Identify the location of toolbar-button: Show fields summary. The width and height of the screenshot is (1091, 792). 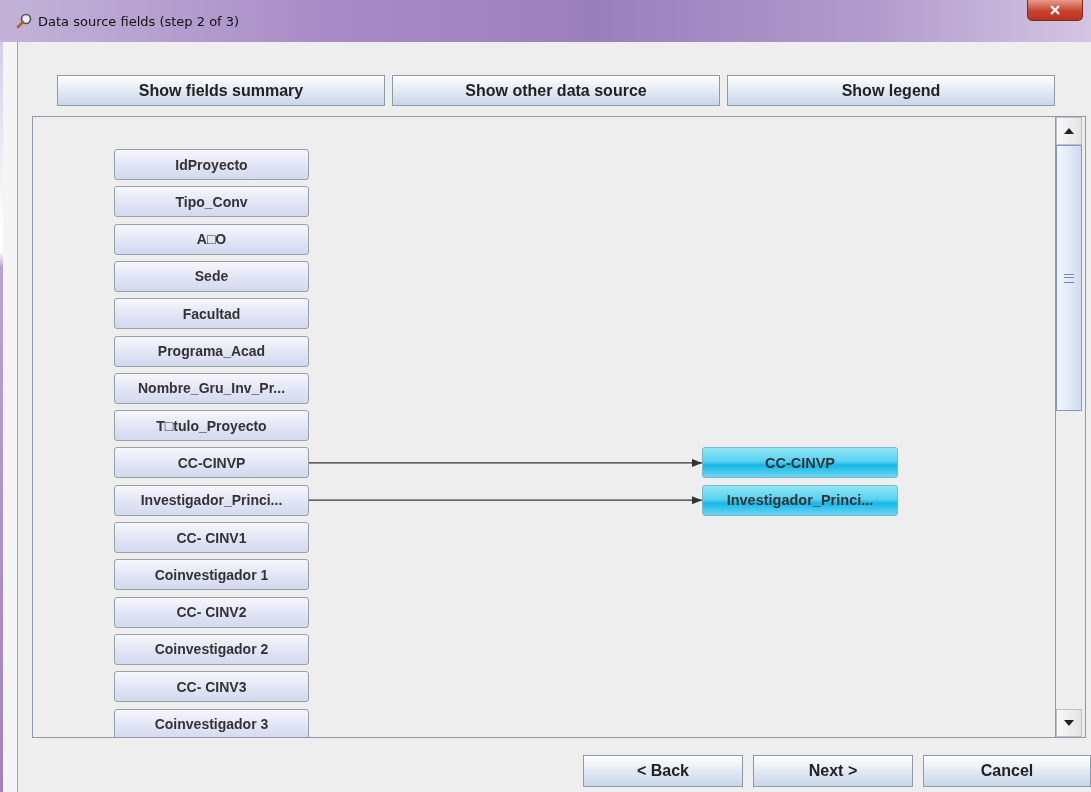
(221, 90).